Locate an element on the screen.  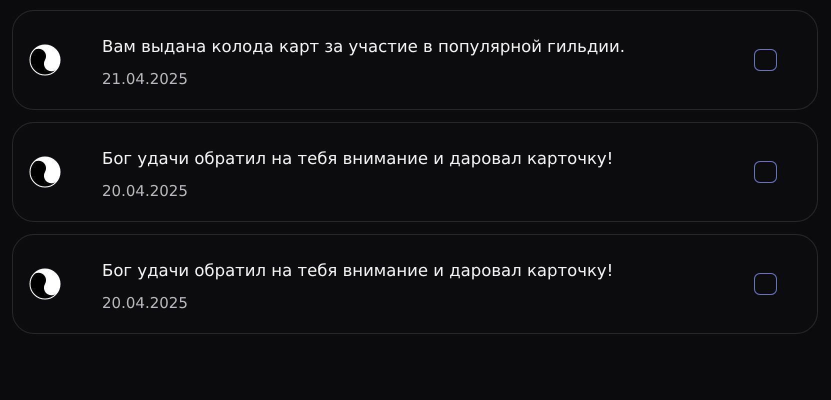
notification-date: 21.04.2025 is located at coordinates (145, 79).